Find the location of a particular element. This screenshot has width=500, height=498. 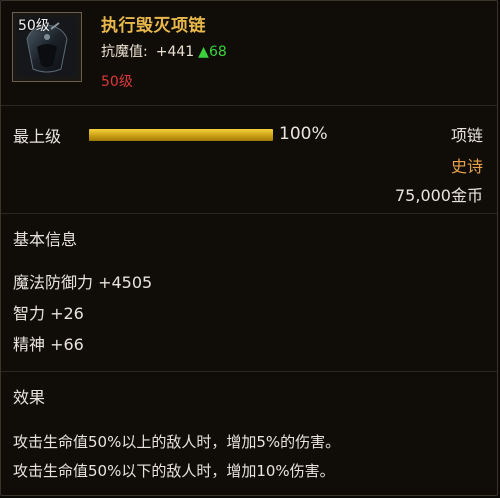

item-price: 75,000金币 is located at coordinates (439, 195).